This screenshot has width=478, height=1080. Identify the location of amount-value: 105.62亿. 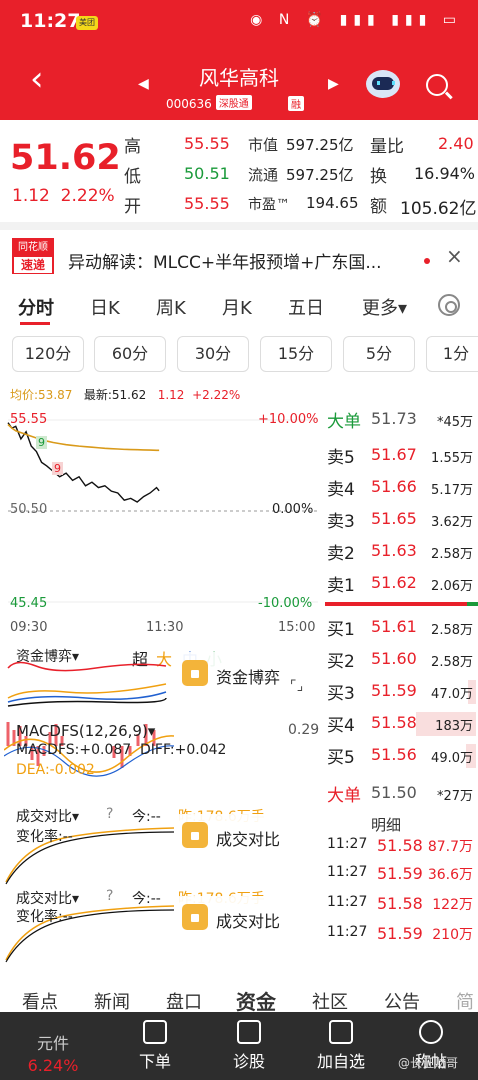
(438, 209).